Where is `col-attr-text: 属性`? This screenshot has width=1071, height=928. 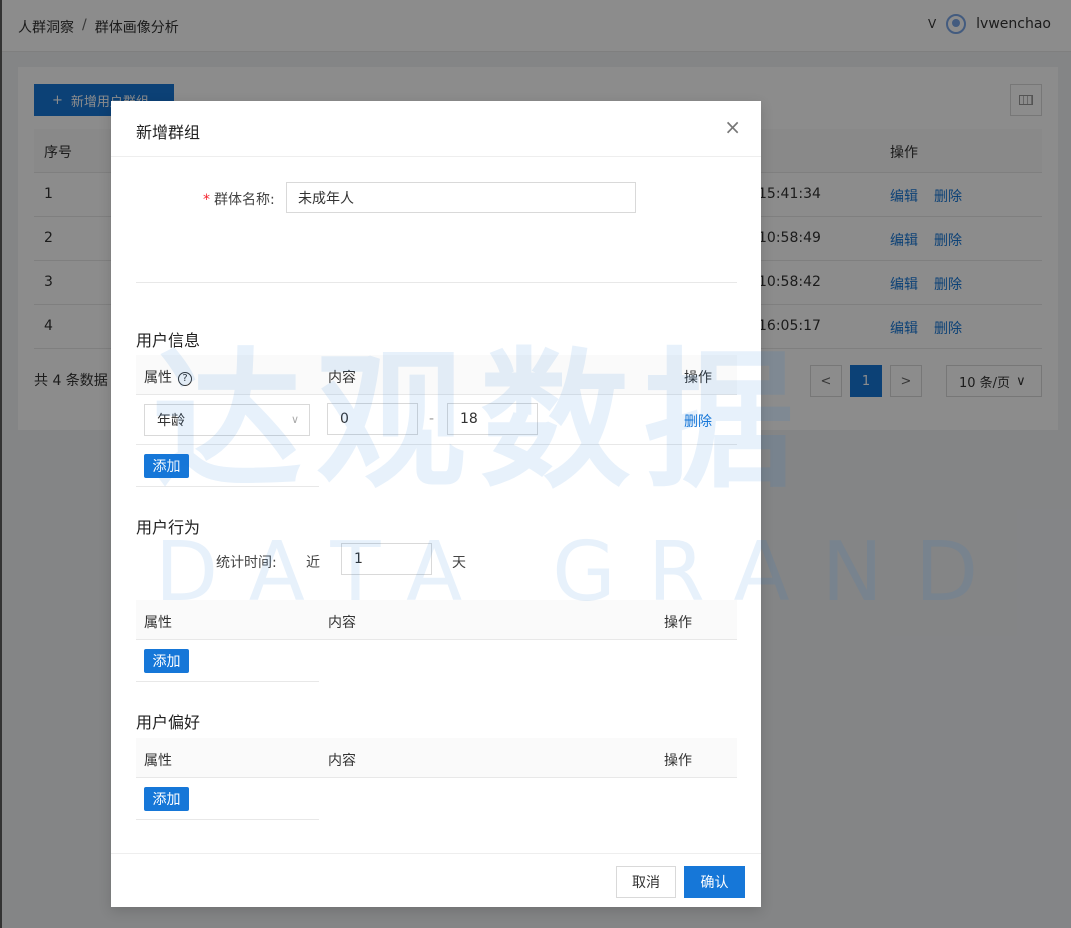 col-attr-text: 属性 is located at coordinates (158, 378).